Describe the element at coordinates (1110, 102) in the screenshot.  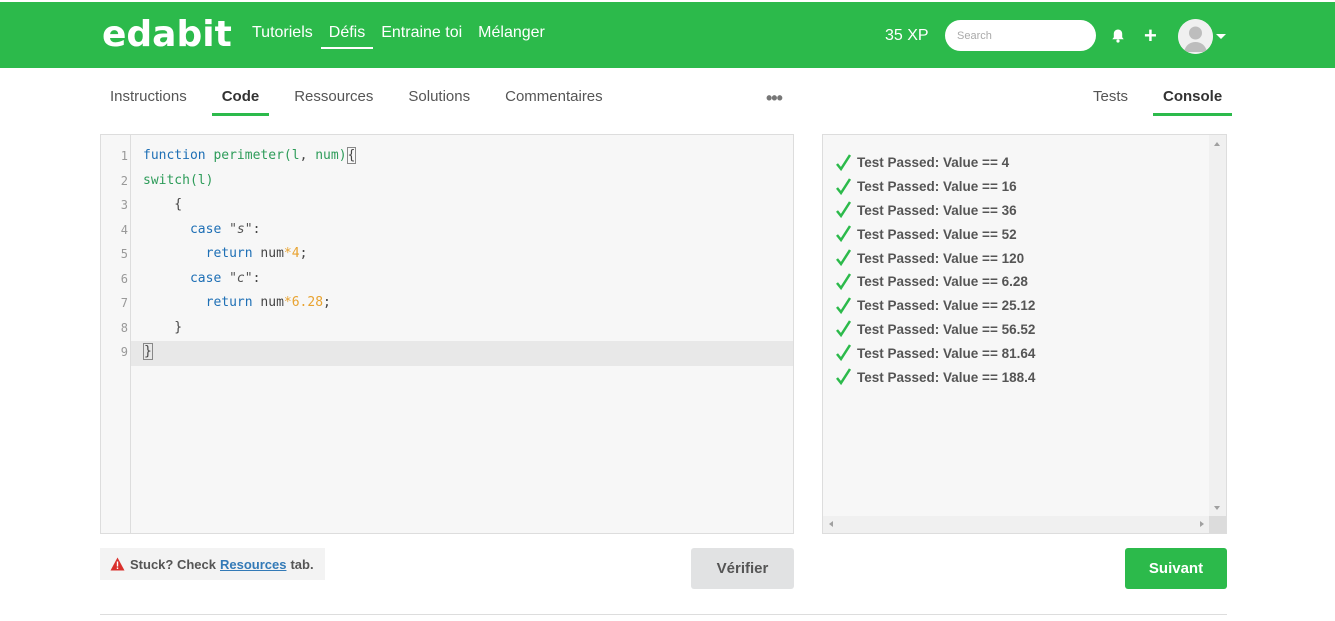
I see `tab-tests: Tests` at that location.